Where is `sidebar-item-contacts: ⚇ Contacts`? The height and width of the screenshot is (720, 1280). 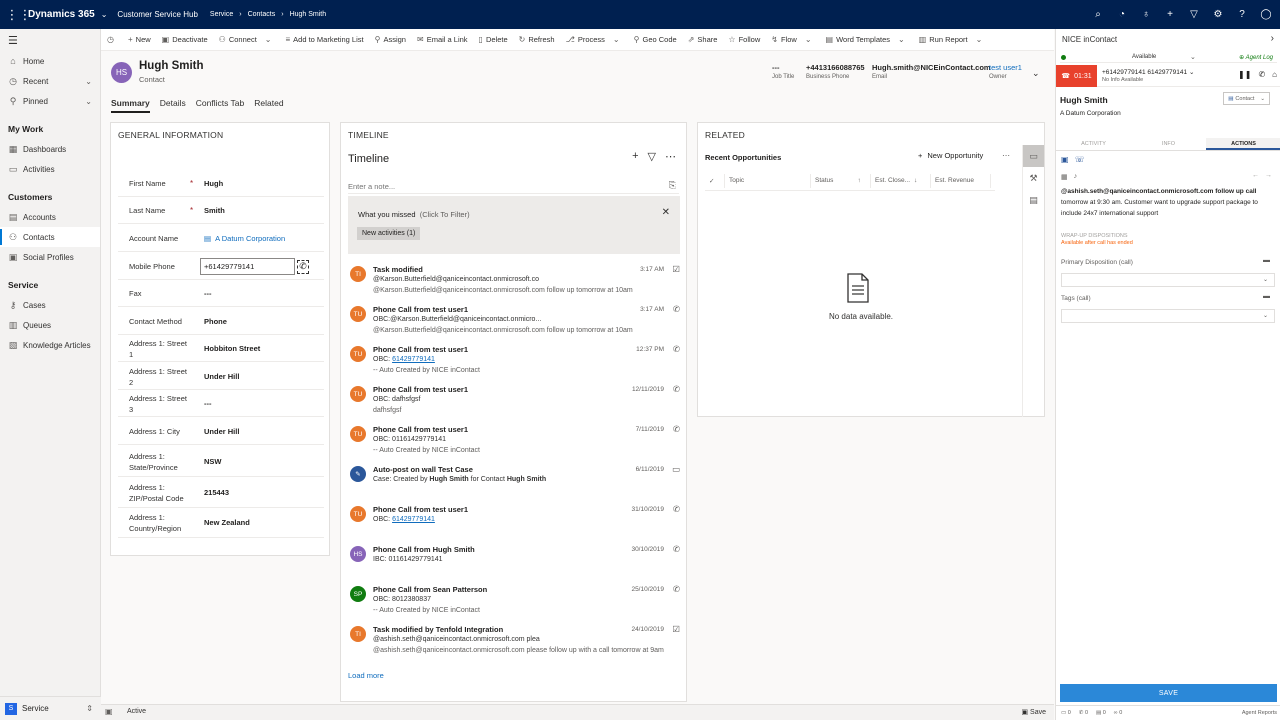
sidebar-item-contacts: ⚇ Contacts is located at coordinates (50, 237).